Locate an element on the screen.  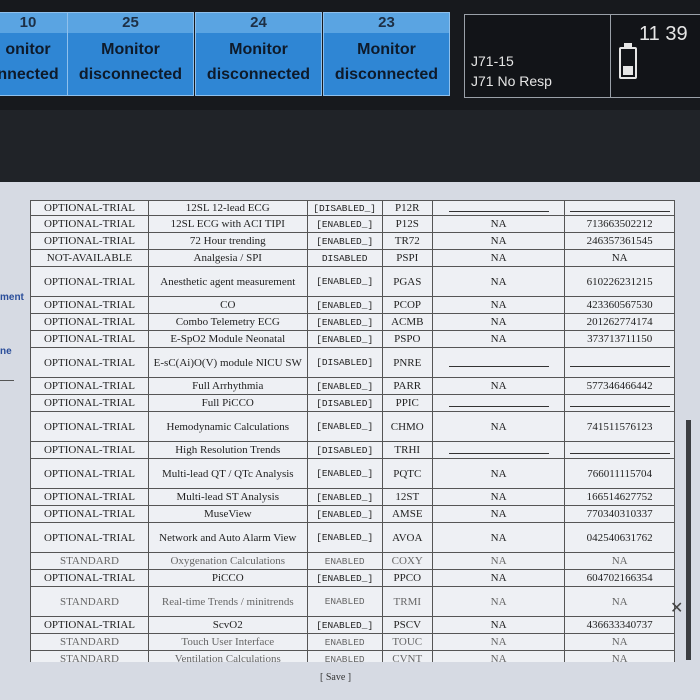
state-cell-text: [DISABLED] is located at coordinates (345, 450).